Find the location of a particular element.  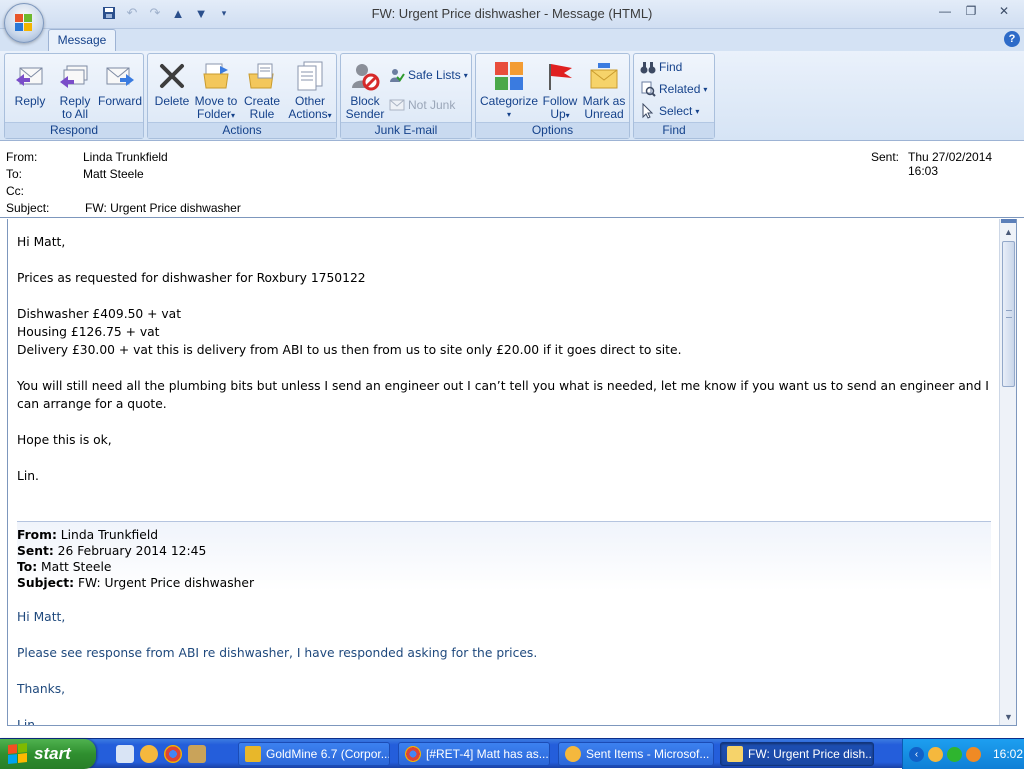

other-actions-icon is located at coordinates (310, 76).